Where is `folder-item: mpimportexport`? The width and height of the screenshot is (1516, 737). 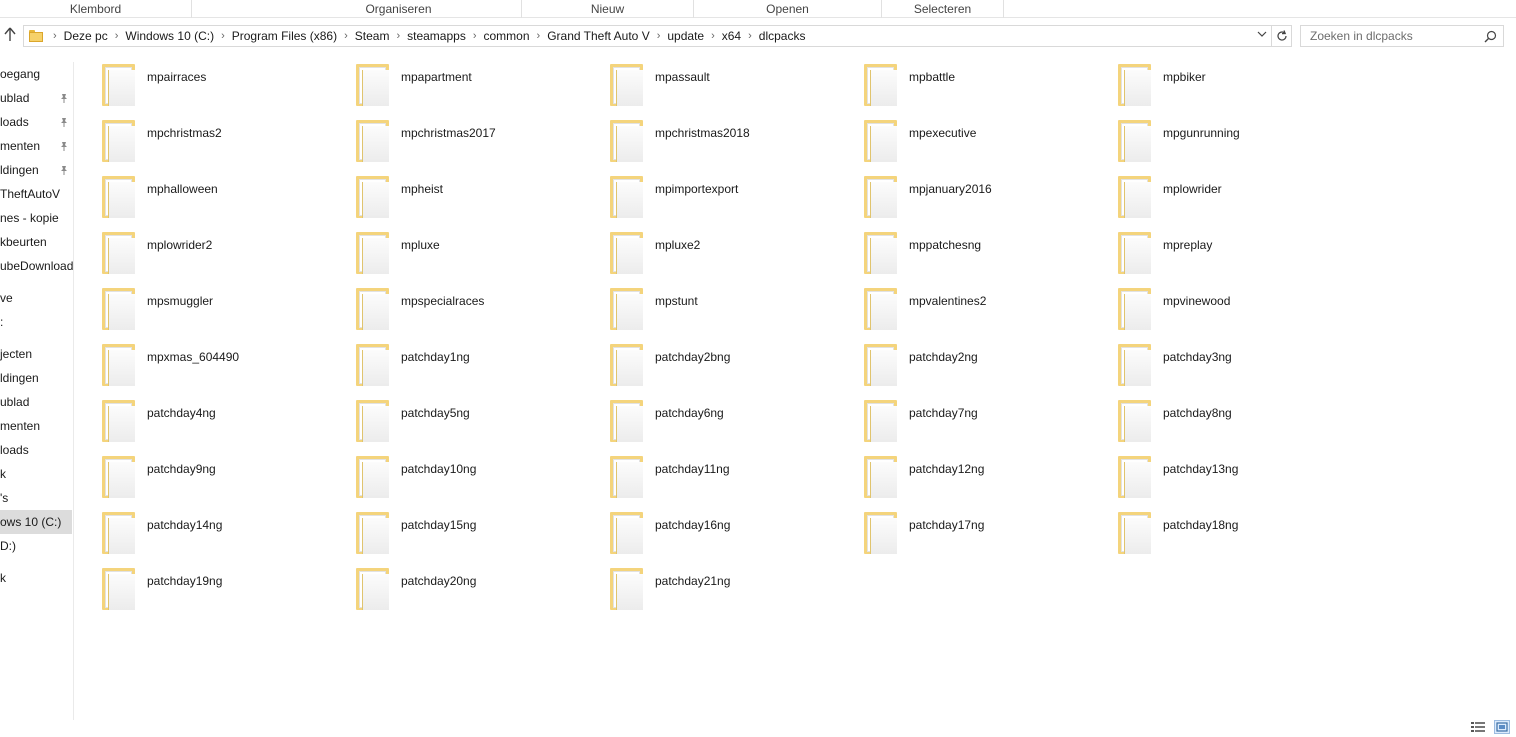 folder-item: mpimportexport is located at coordinates (704, 196).